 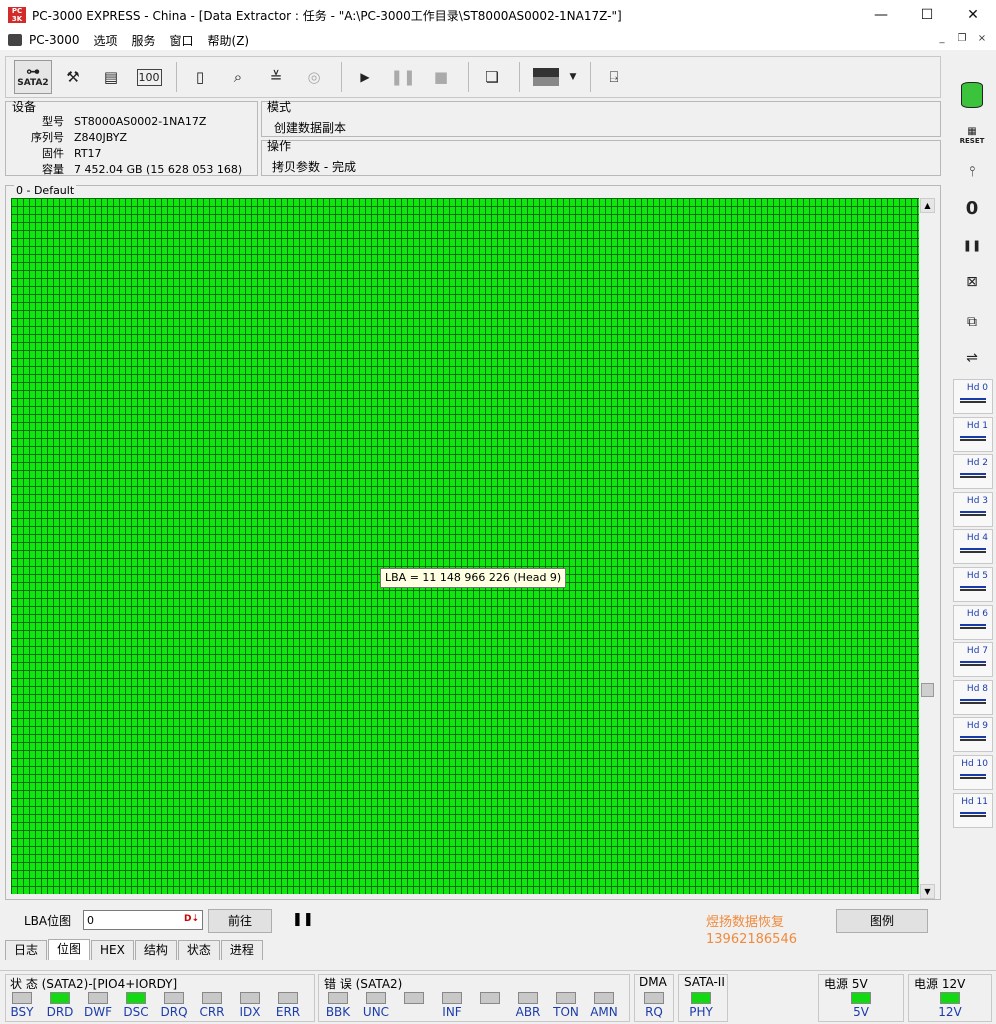 I want to click on menu-window: 窗口, so click(x=182, y=40).